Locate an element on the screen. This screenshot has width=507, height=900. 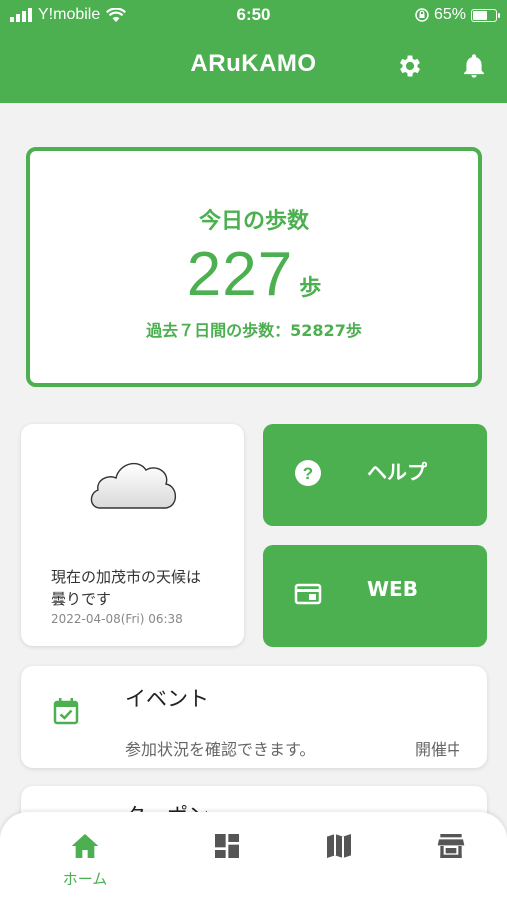
steps-unit: 歩 is located at coordinates (310, 288).